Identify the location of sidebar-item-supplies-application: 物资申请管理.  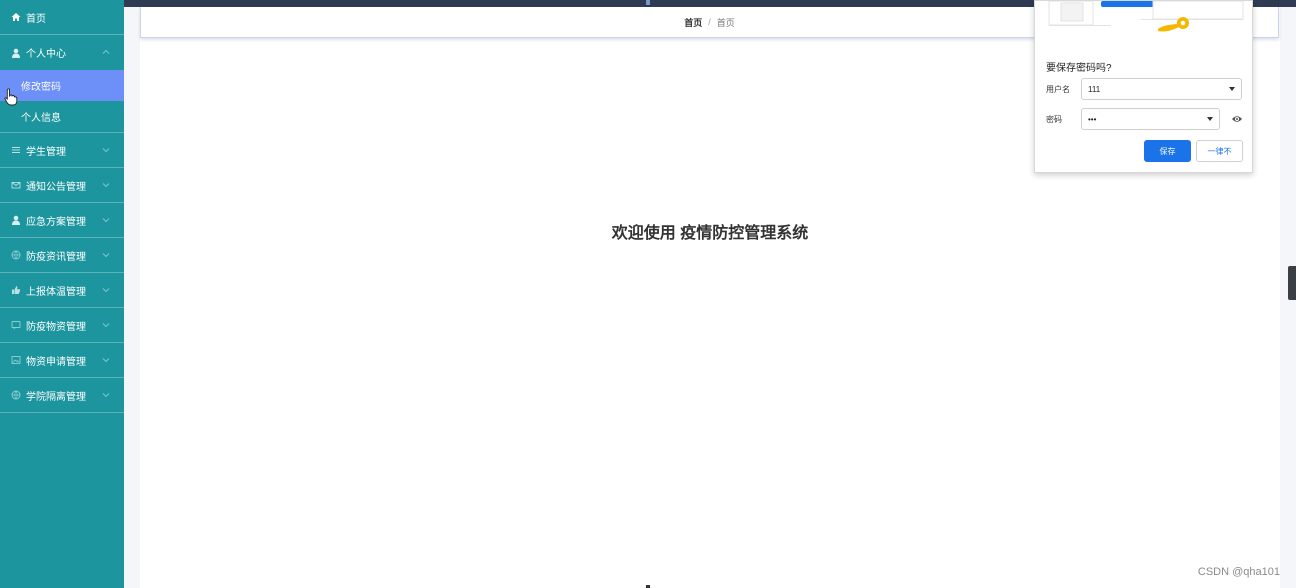
(62, 360).